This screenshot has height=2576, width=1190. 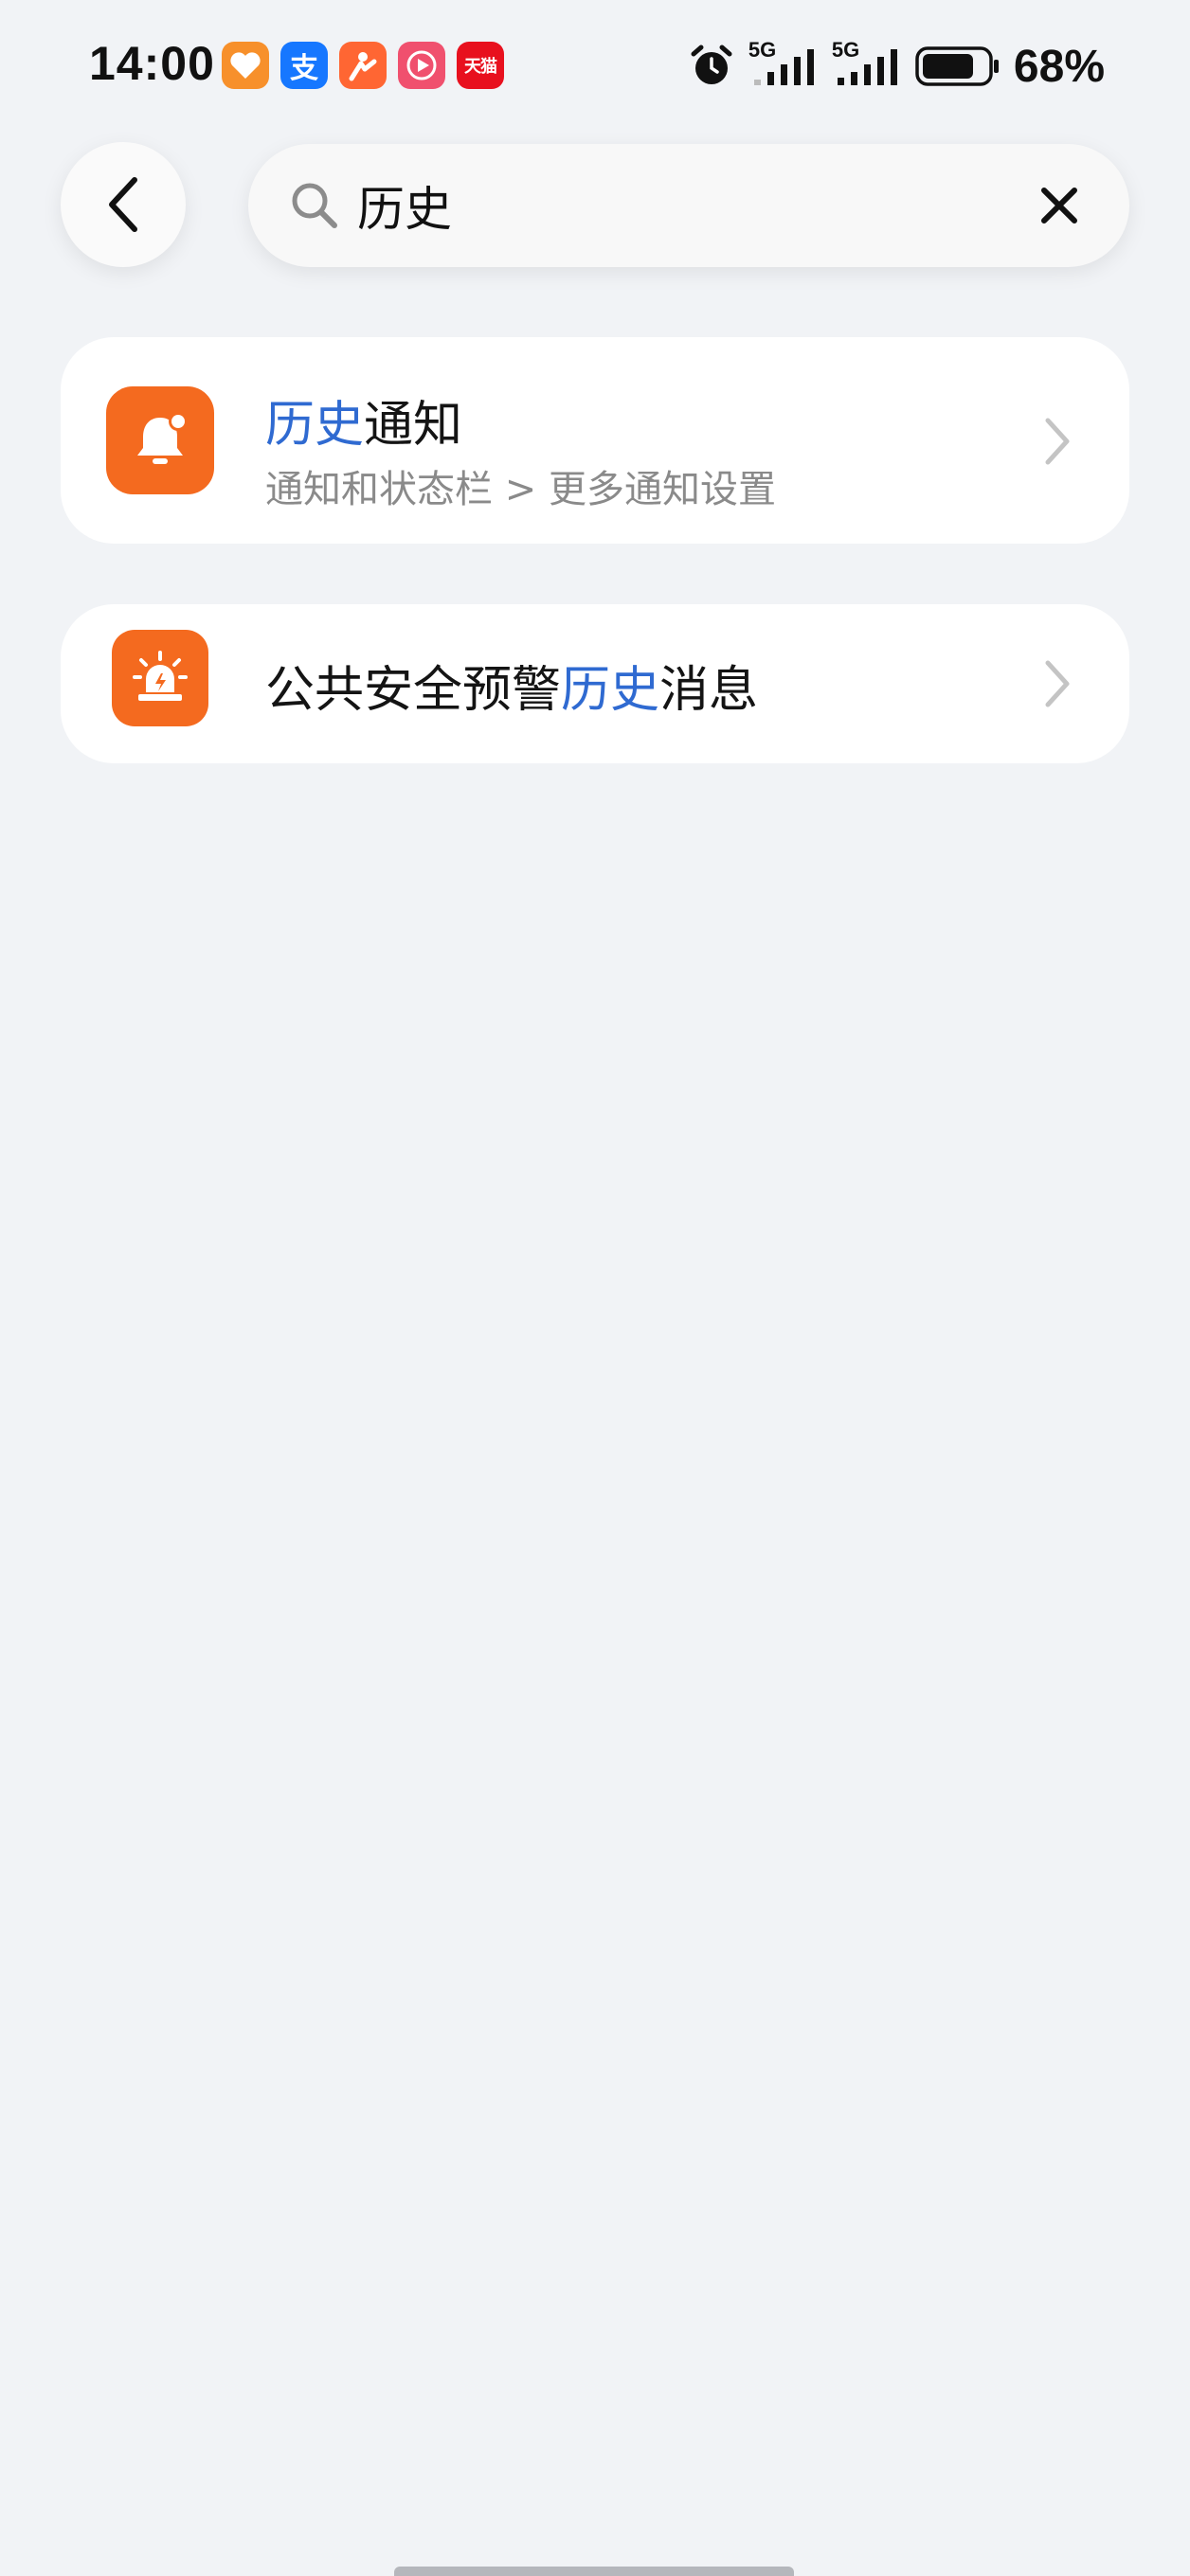 I want to click on search-icon, so click(x=314, y=205).